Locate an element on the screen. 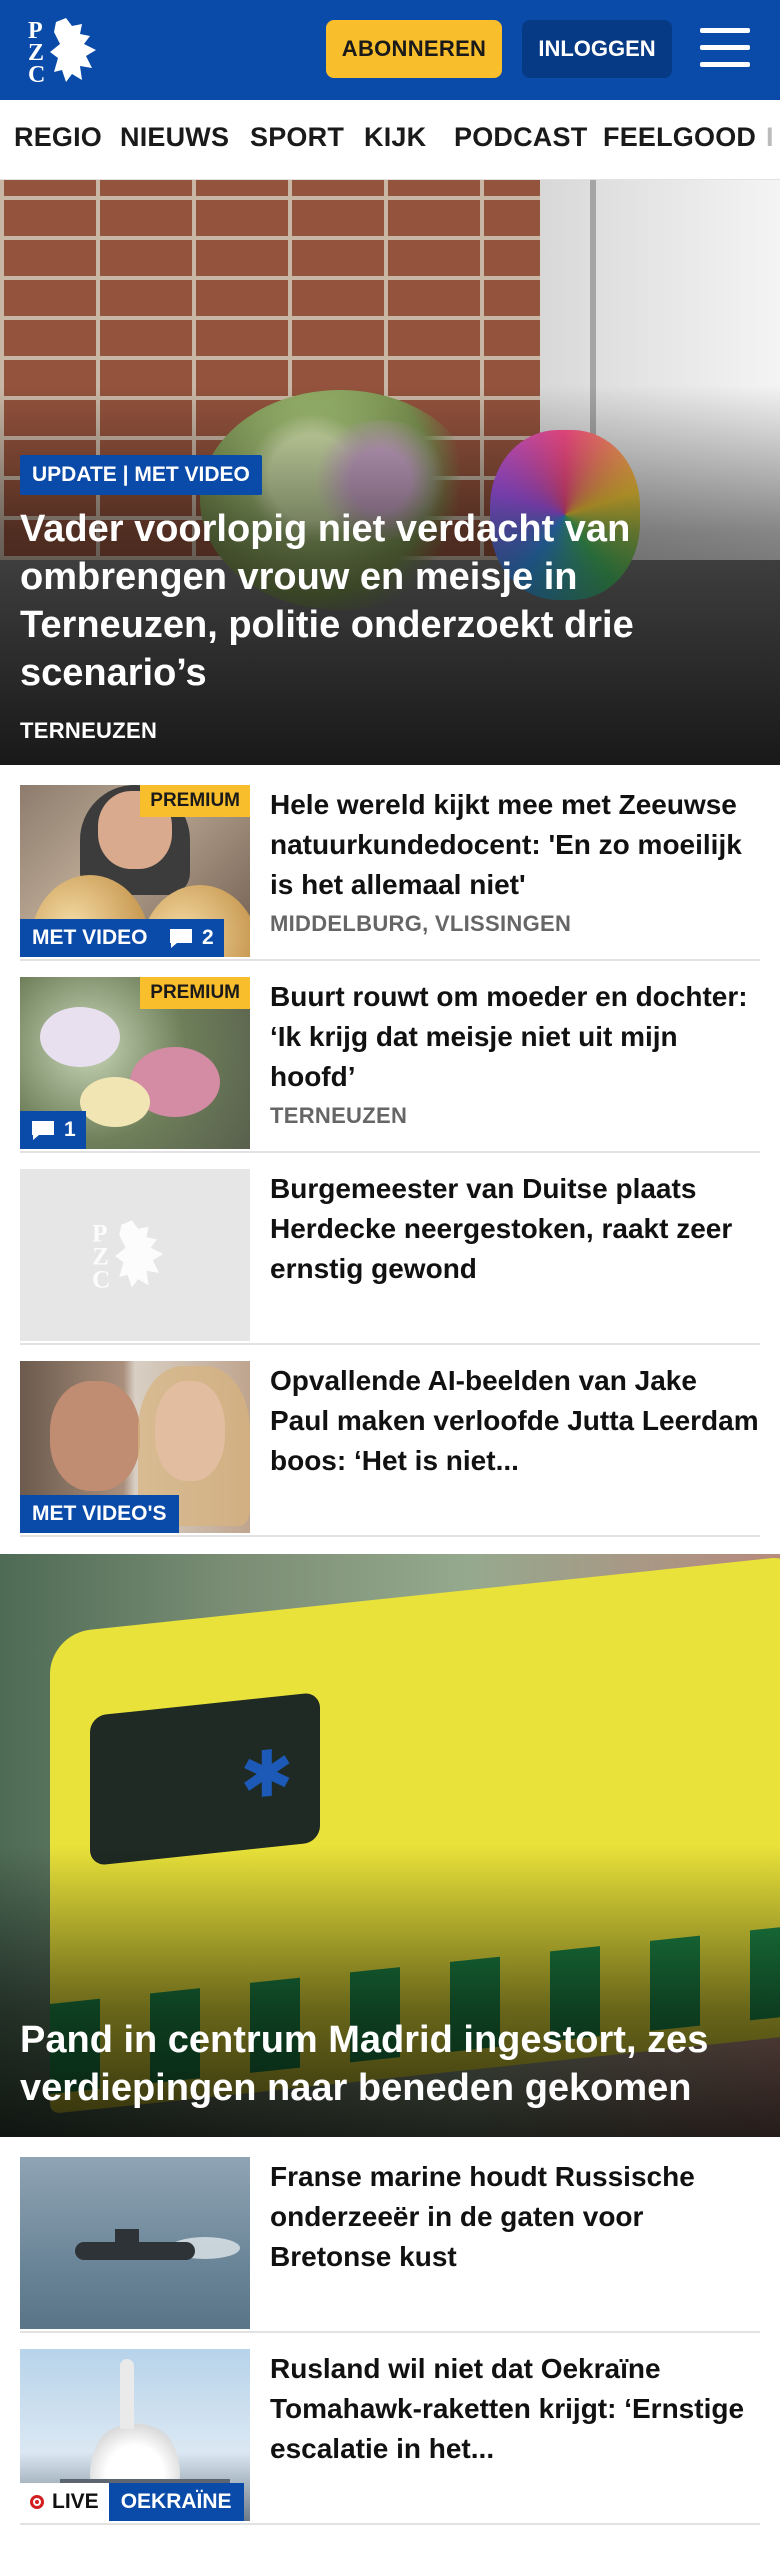  article-thumbnail: LIVE OEKRAÏNE is located at coordinates (135, 2435).